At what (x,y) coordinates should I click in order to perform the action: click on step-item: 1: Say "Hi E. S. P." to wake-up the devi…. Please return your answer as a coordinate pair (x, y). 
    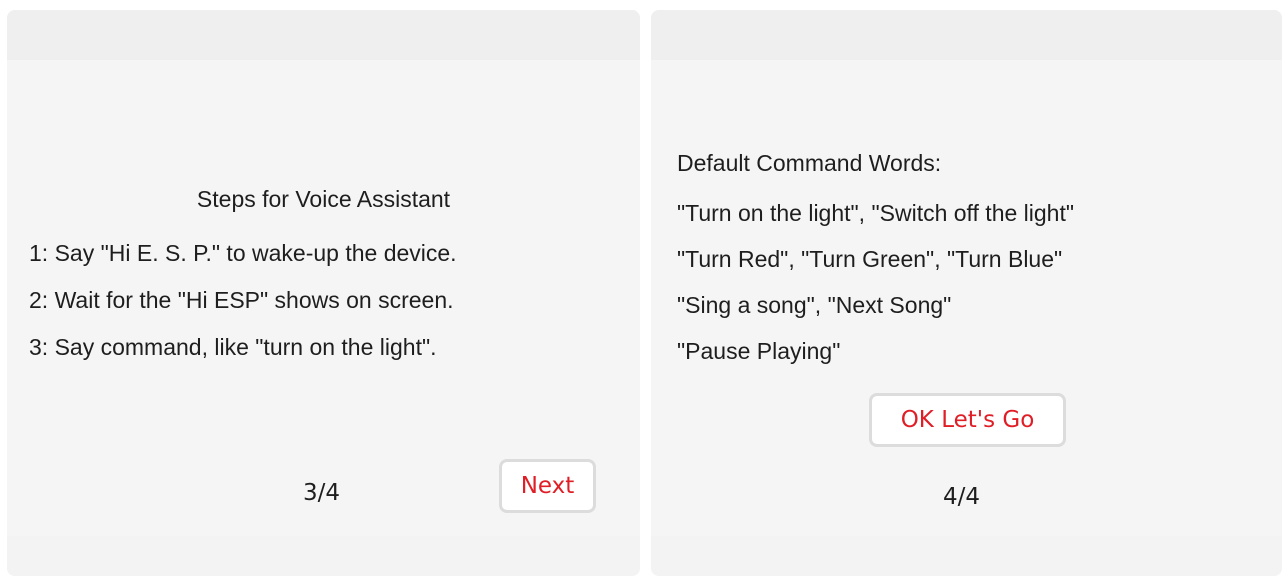
    Looking at the image, I should click on (243, 253).